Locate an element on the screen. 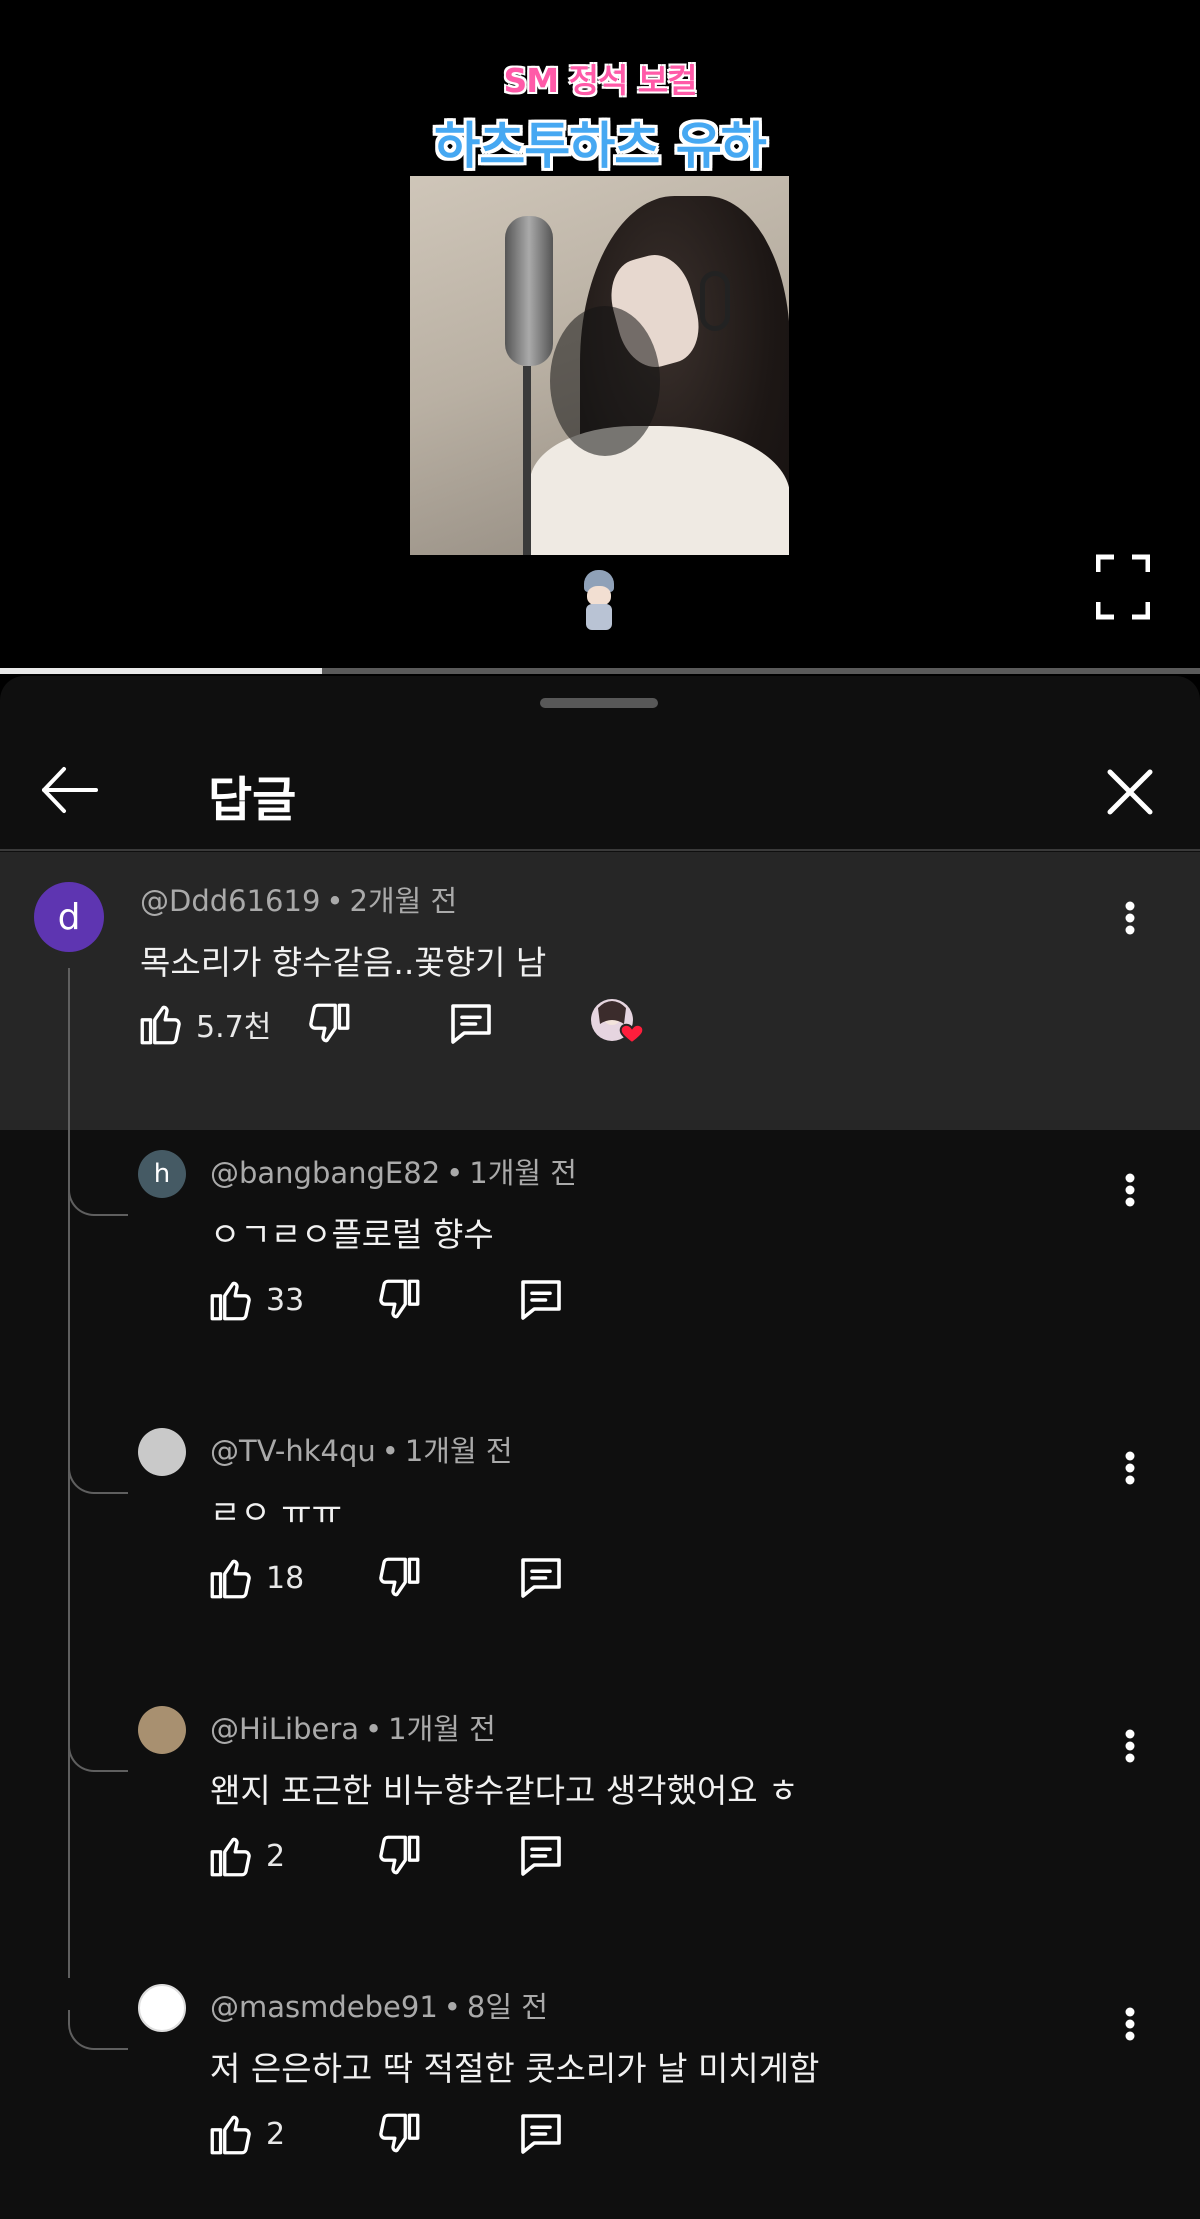 Image resolution: width=1200 pixels, height=2219 pixels. like-count: 18 is located at coordinates (285, 1578).